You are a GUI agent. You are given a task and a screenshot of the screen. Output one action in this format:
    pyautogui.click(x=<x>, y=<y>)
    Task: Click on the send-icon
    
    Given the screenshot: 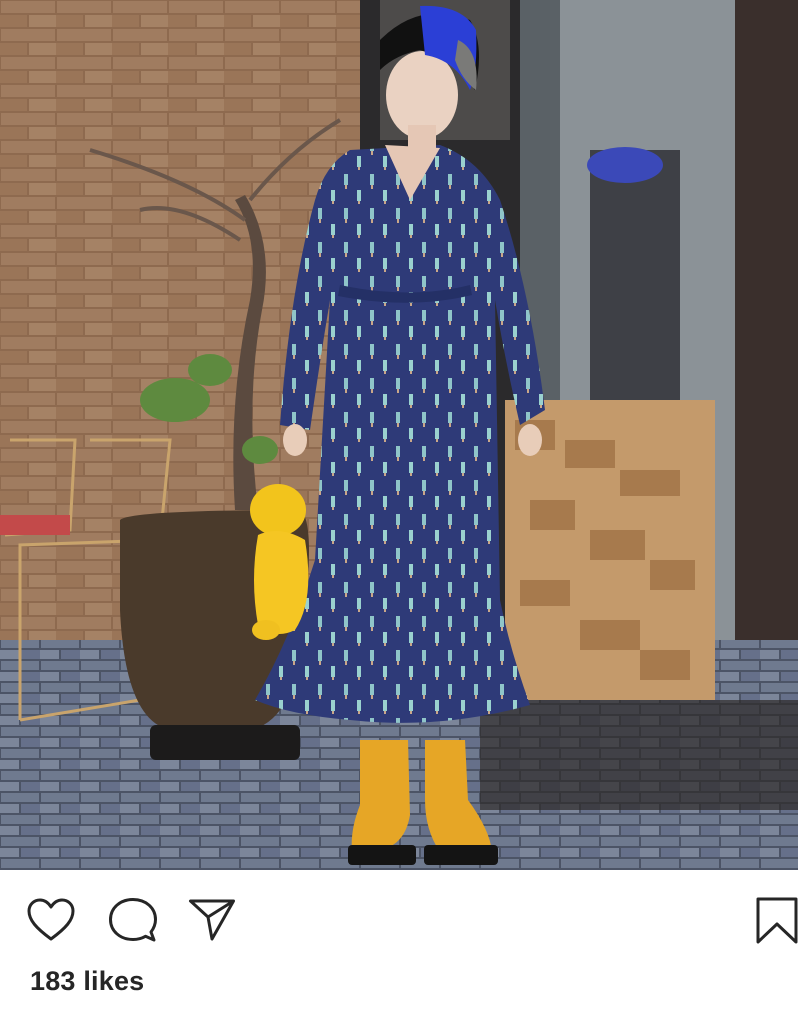 What is the action you would take?
    pyautogui.click(x=212, y=920)
    